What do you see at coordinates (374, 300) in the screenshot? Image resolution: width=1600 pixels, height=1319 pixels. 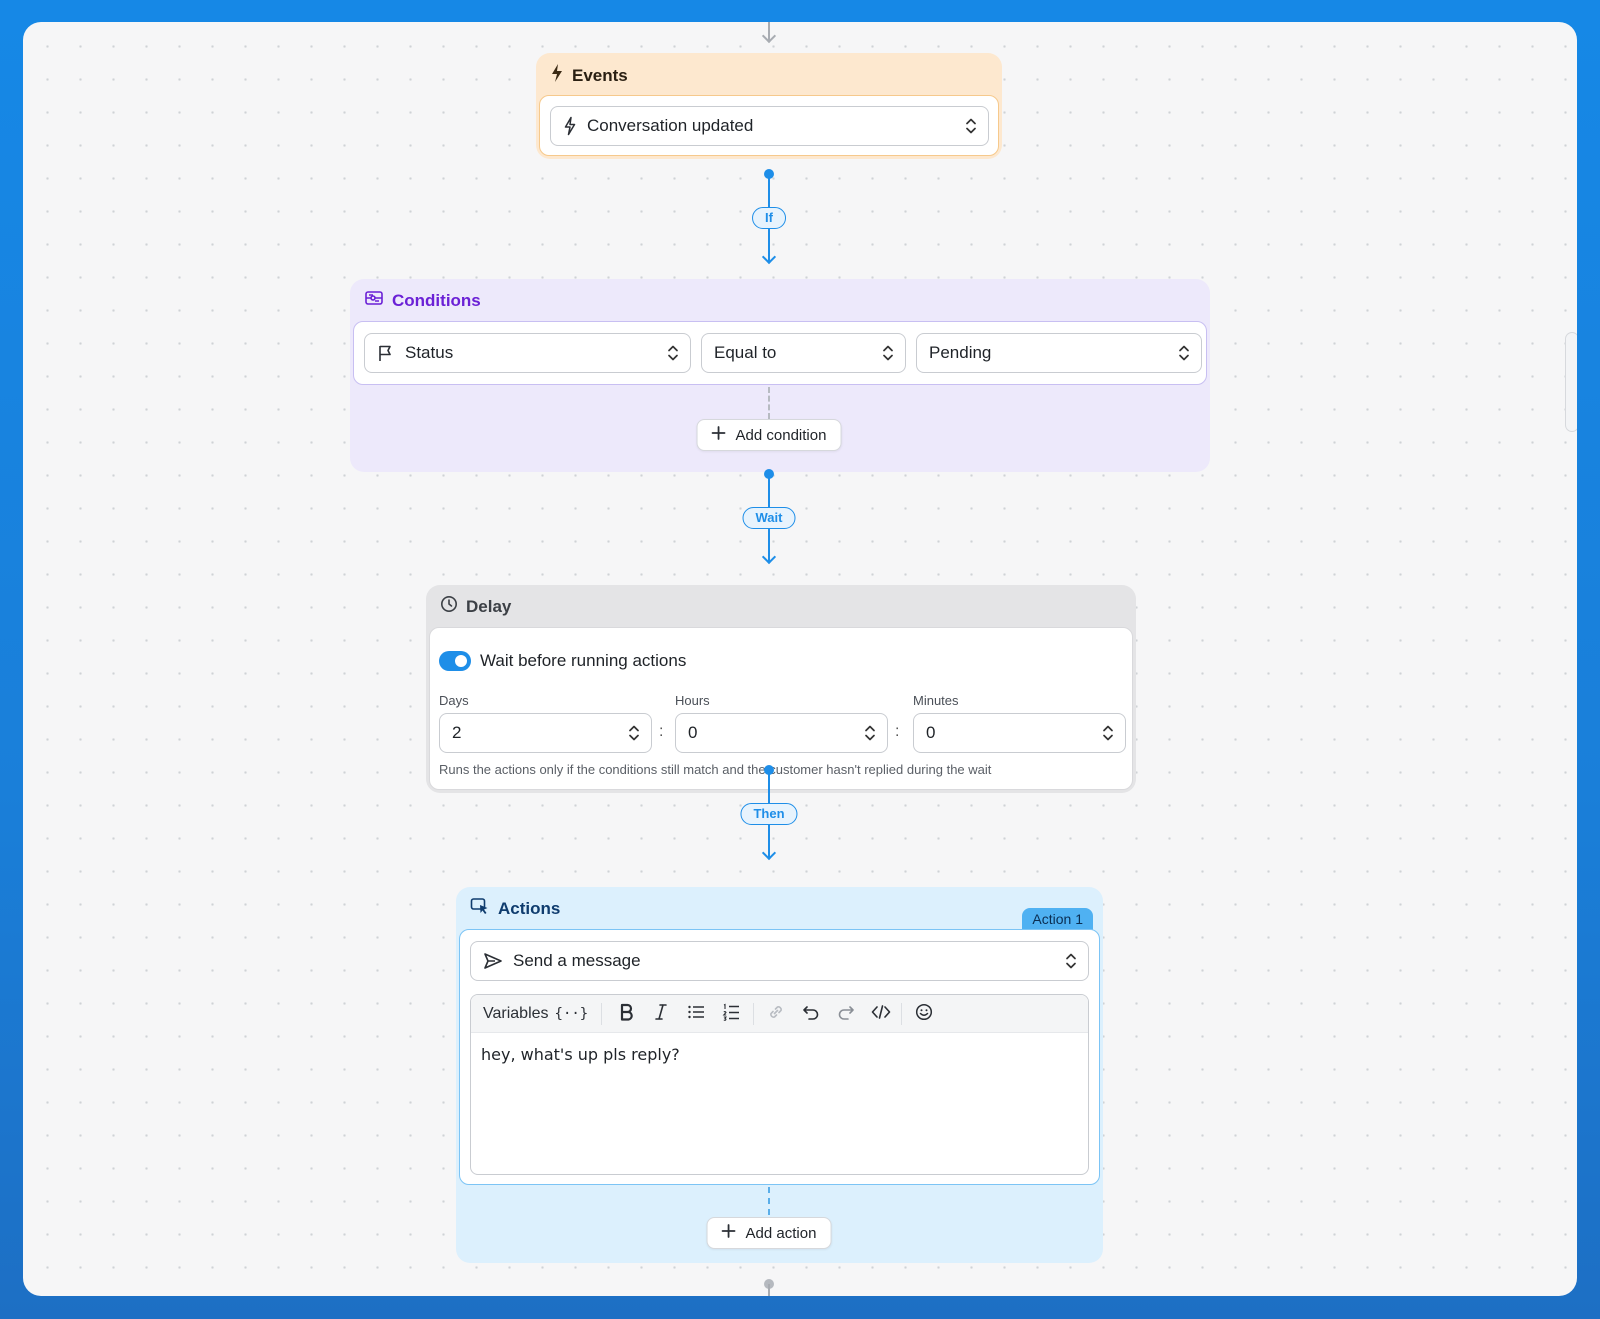 I see `conditions-icon` at bounding box center [374, 300].